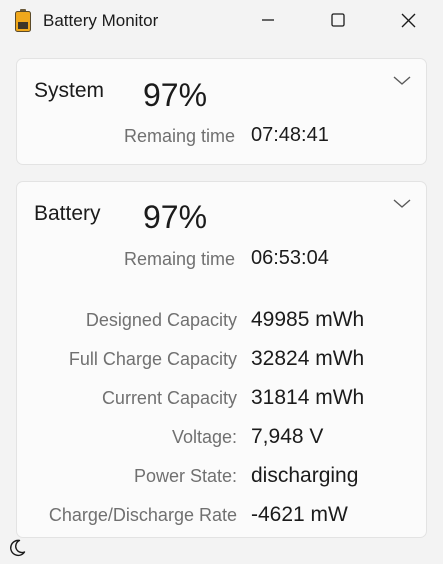  What do you see at coordinates (175, 95) in the screenshot?
I see `system-percent: 97%` at bounding box center [175, 95].